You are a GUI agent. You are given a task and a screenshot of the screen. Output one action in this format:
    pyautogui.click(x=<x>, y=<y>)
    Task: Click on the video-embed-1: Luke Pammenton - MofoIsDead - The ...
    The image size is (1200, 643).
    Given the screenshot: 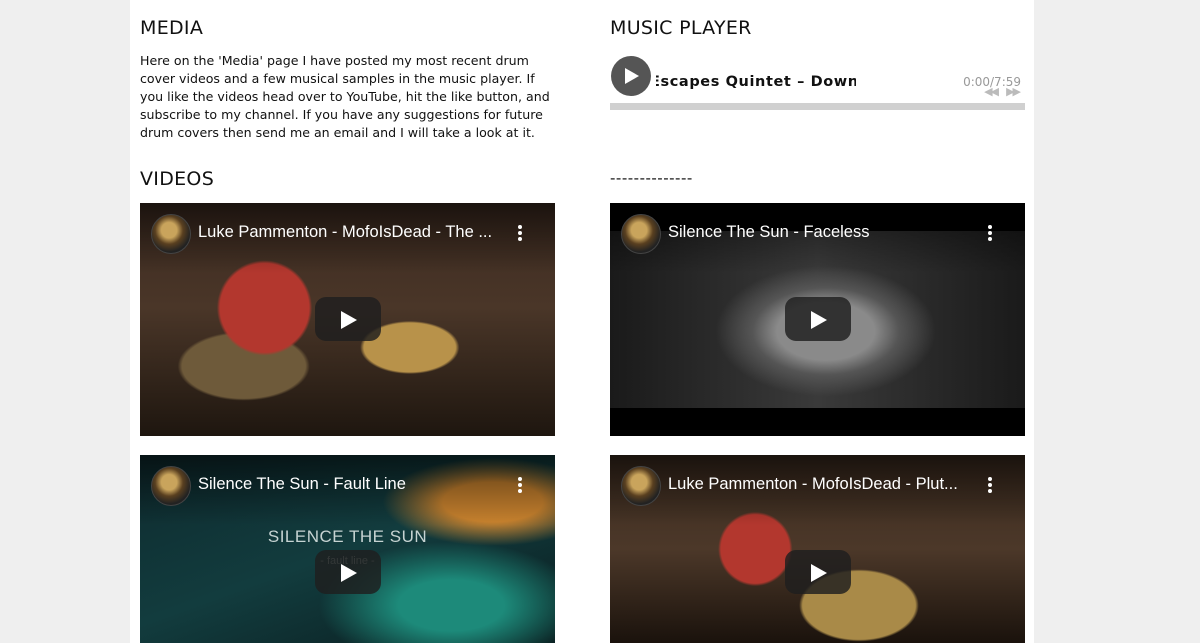 What is the action you would take?
    pyautogui.click(x=347, y=319)
    